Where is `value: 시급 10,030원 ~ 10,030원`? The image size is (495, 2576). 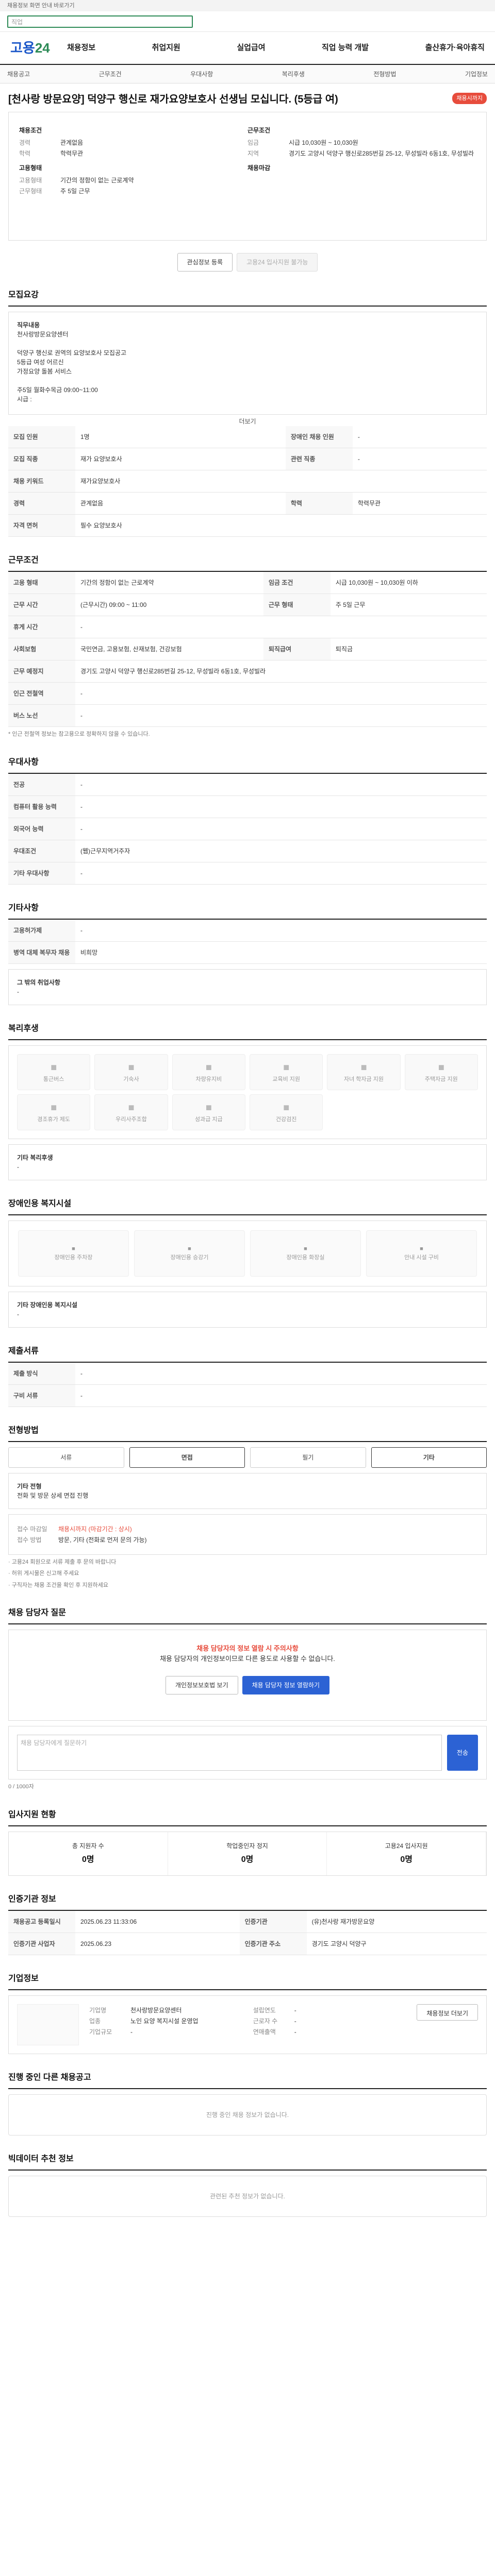 value: 시급 10,030원 ~ 10,030원 is located at coordinates (323, 142).